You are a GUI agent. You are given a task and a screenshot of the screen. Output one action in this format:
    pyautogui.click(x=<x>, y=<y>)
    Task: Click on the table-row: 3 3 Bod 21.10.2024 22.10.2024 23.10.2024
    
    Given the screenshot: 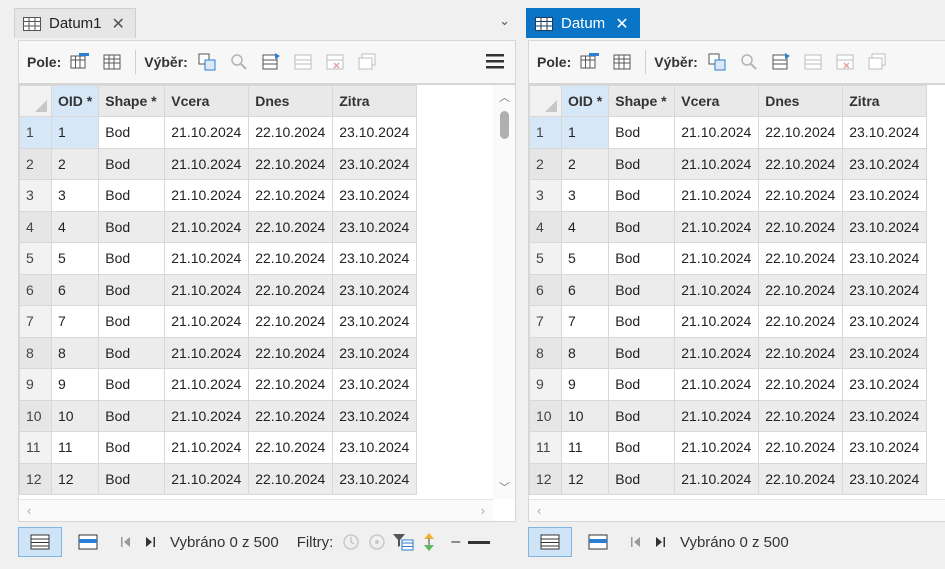 What is the action you would take?
    pyautogui.click(x=218, y=195)
    